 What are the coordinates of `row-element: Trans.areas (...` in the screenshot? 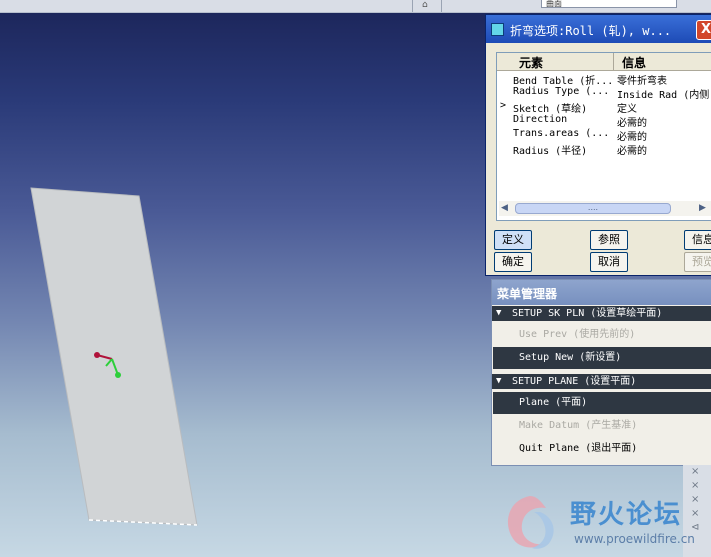 It's located at (561, 133).